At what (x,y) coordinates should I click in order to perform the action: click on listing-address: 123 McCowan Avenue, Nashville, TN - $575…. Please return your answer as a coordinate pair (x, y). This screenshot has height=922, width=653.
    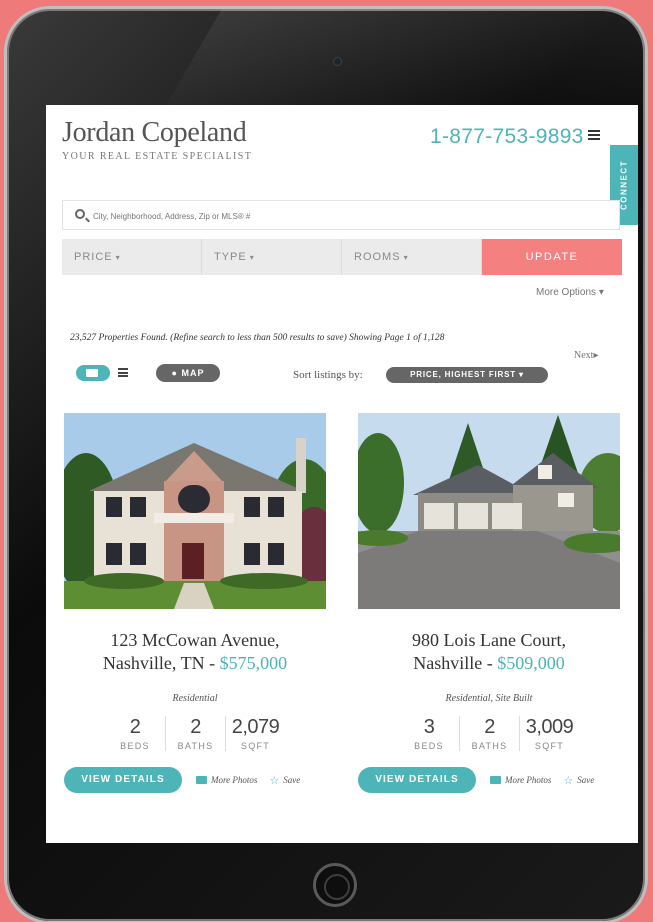
    Looking at the image, I should click on (195, 652).